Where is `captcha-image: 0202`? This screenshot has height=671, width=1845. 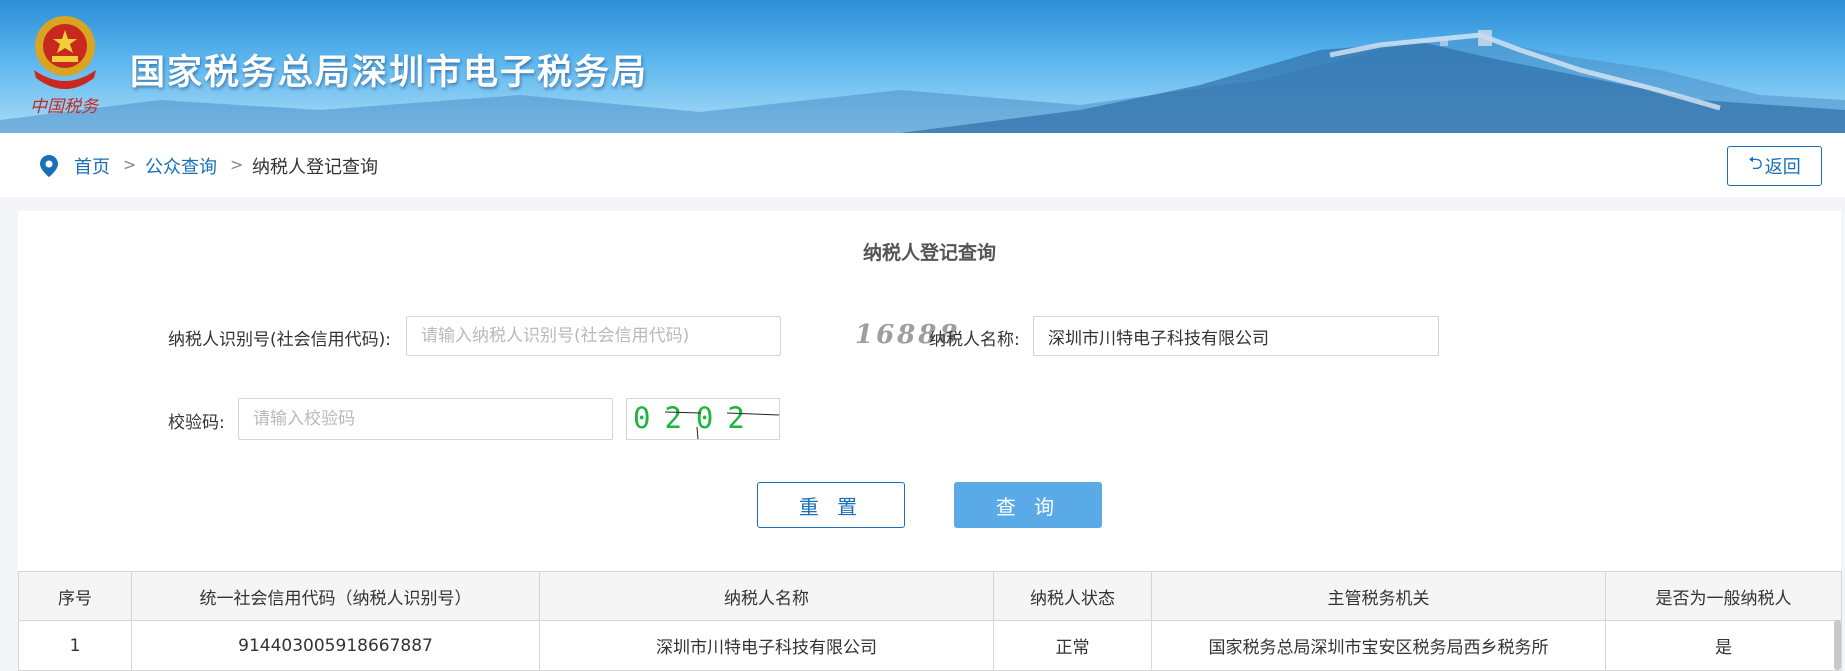 captcha-image: 0202 is located at coordinates (703, 419).